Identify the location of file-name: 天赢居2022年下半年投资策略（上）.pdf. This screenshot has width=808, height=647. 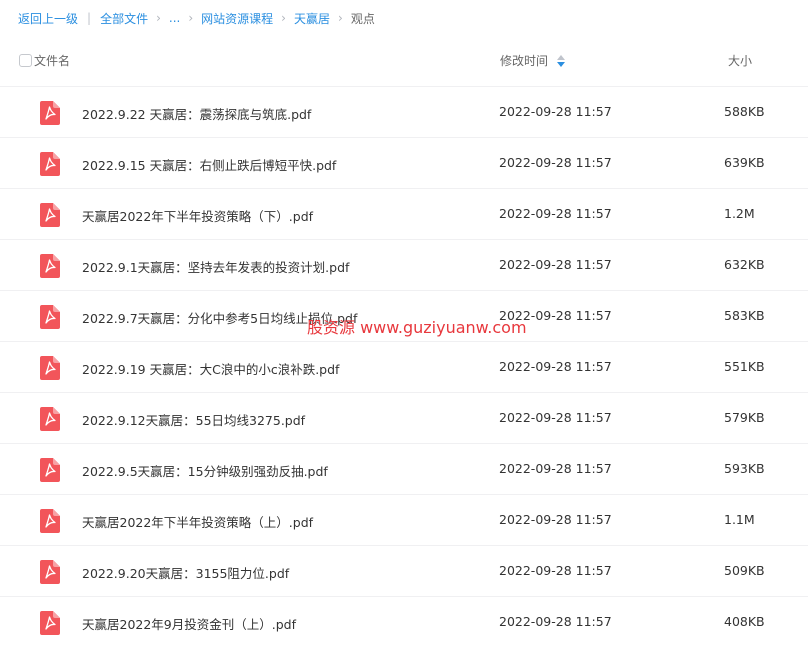
(197, 521).